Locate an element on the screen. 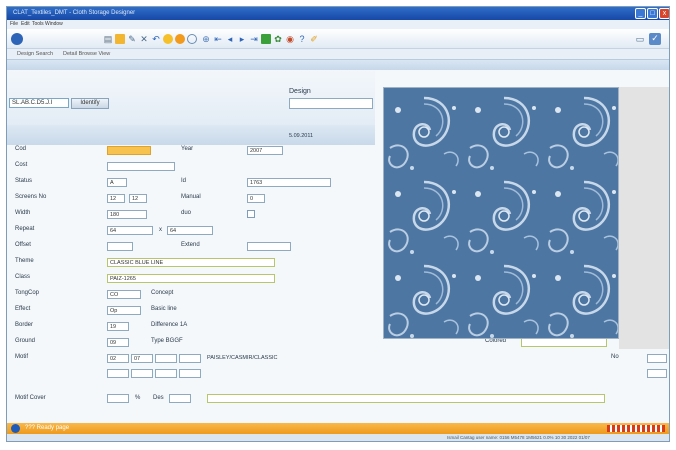 The height and width of the screenshot is (450, 676). status-message: ??? Ready page is located at coordinates (47, 428).